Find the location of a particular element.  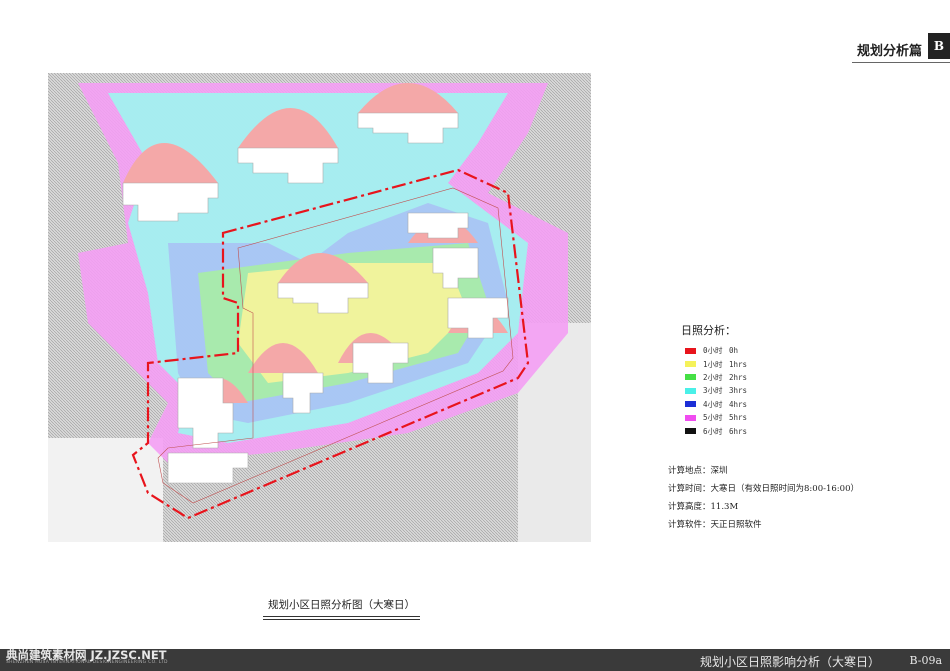

legend-item-2h: 2小时 2hrs is located at coordinates (714, 377).